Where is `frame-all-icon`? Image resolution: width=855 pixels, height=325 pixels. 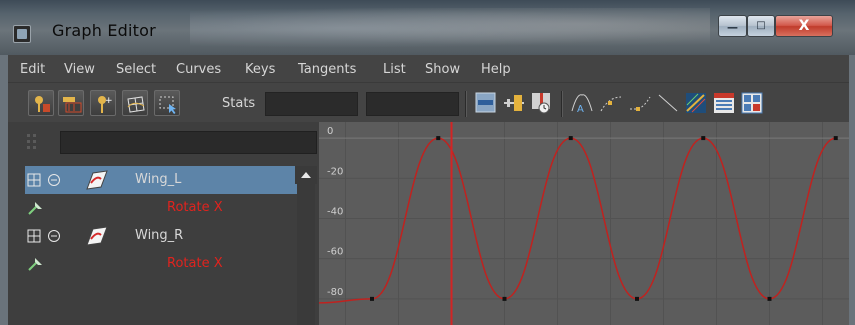
frame-all-icon is located at coordinates (486, 103).